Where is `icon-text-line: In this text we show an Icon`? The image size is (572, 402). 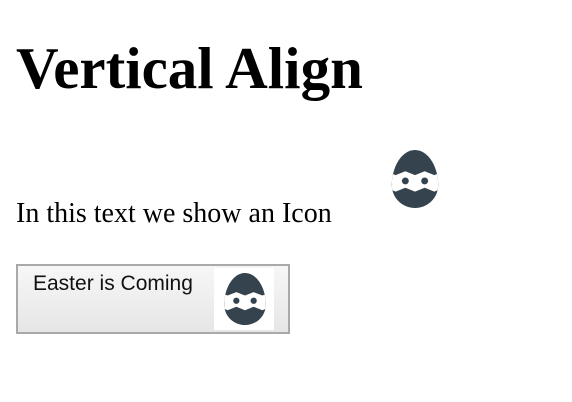 icon-text-line: In this text we show an Icon is located at coordinates (174, 214).